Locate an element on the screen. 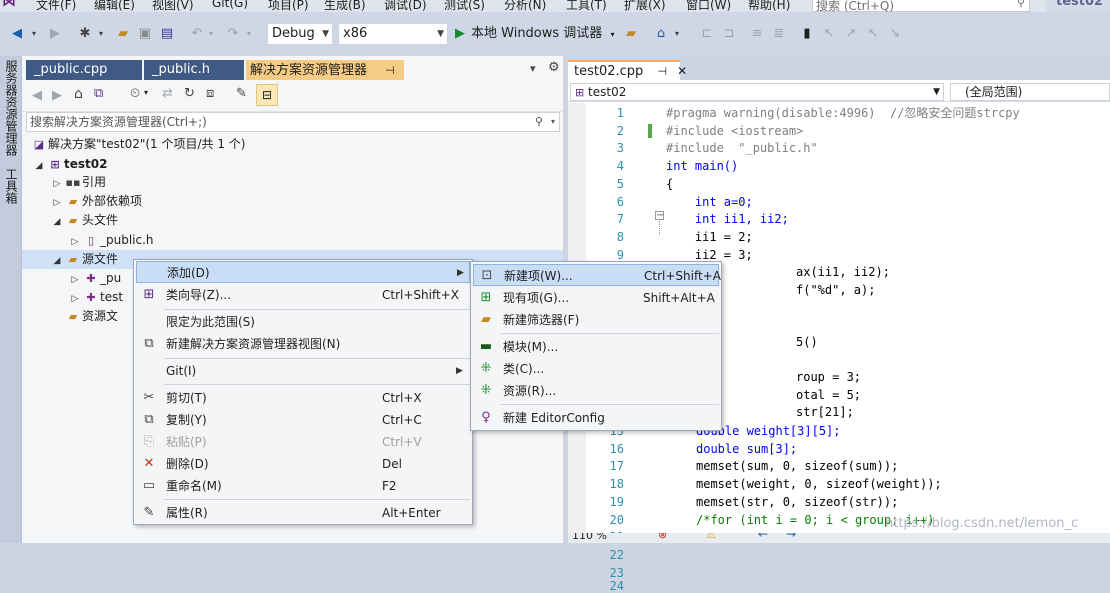 The image size is (1110, 593). bookmark-icon: ▮ is located at coordinates (807, 33).